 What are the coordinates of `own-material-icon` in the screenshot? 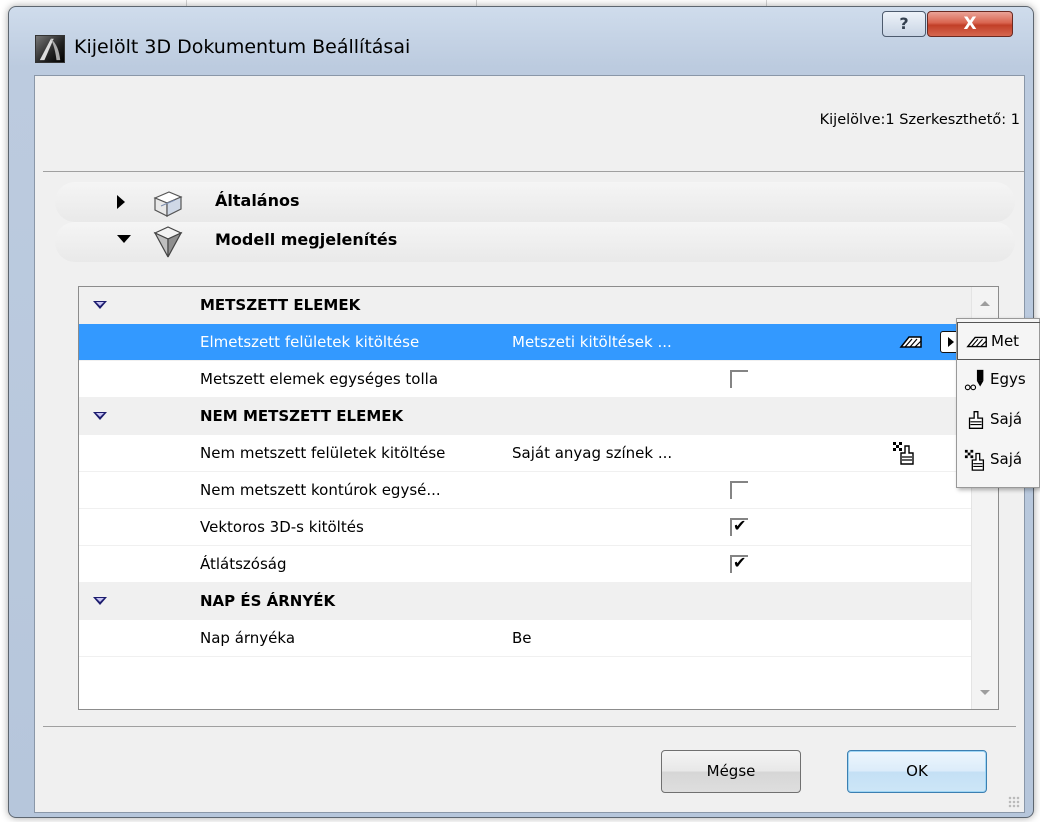 It's located at (976, 420).